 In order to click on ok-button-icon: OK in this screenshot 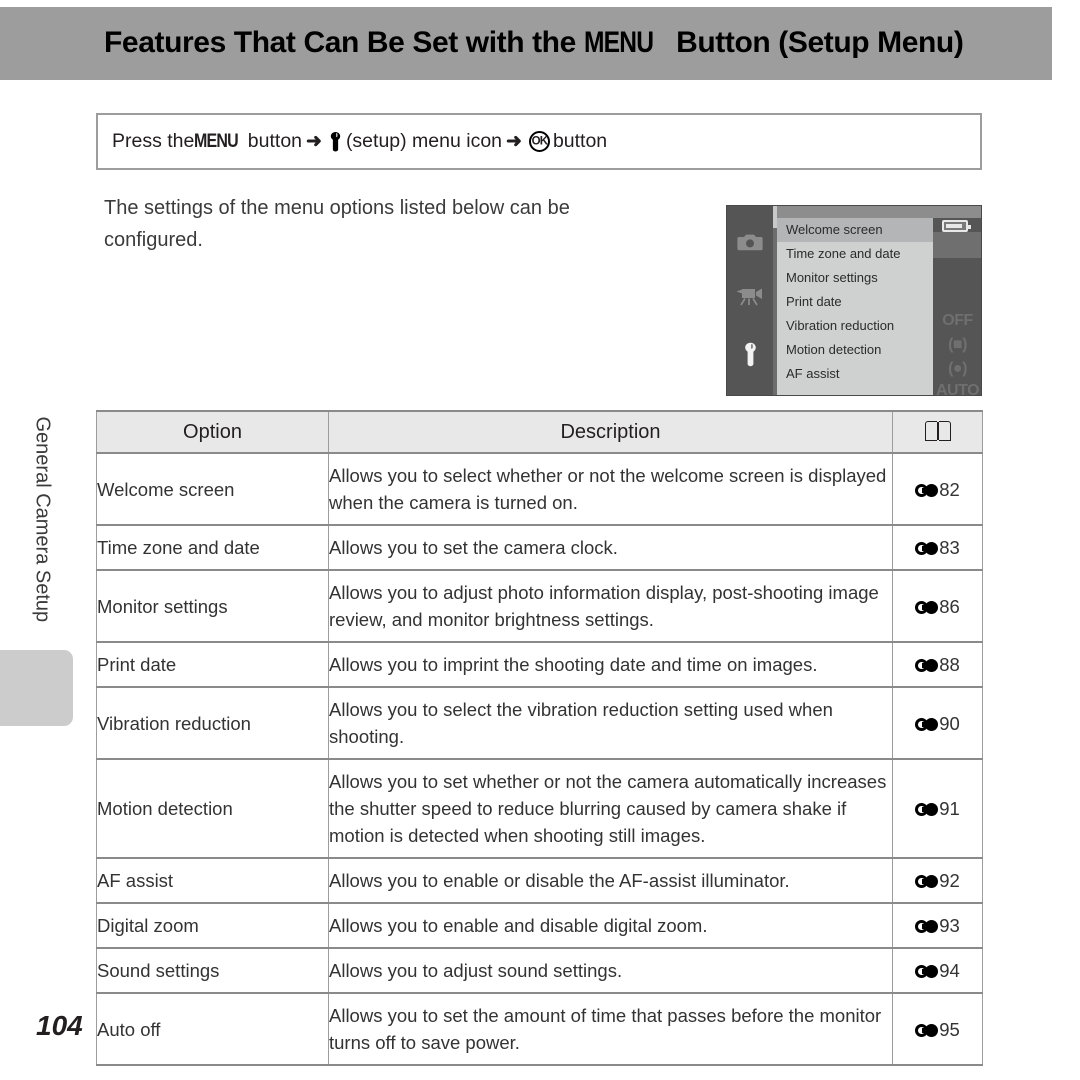, I will do `click(539, 141)`.